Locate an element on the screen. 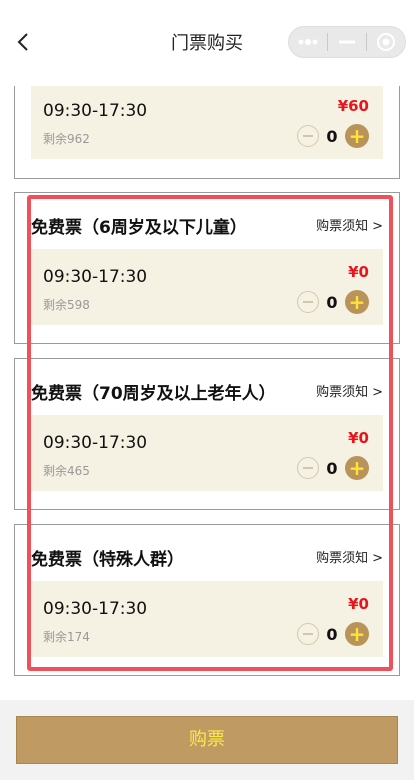 Image resolution: width=414 pixels, height=780 pixels. mini-program-capsule is located at coordinates (347, 42).